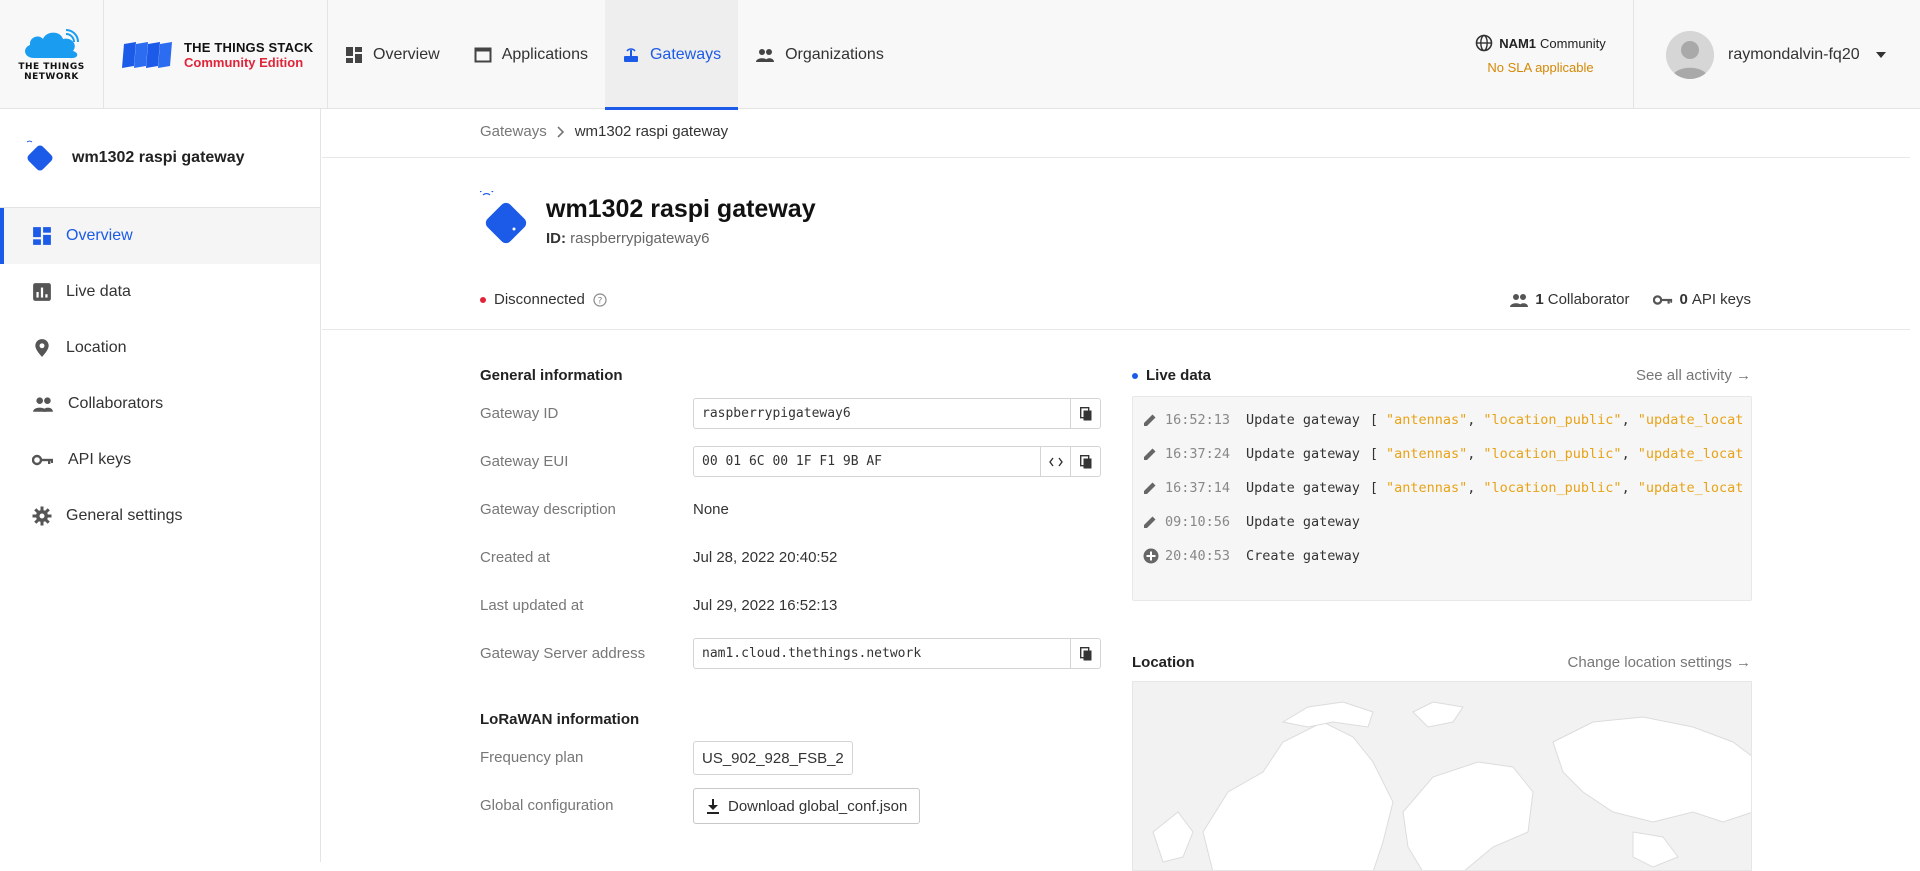  Describe the element at coordinates (1573, 43) in the screenshot. I see `cluster-suffix: Community` at that location.